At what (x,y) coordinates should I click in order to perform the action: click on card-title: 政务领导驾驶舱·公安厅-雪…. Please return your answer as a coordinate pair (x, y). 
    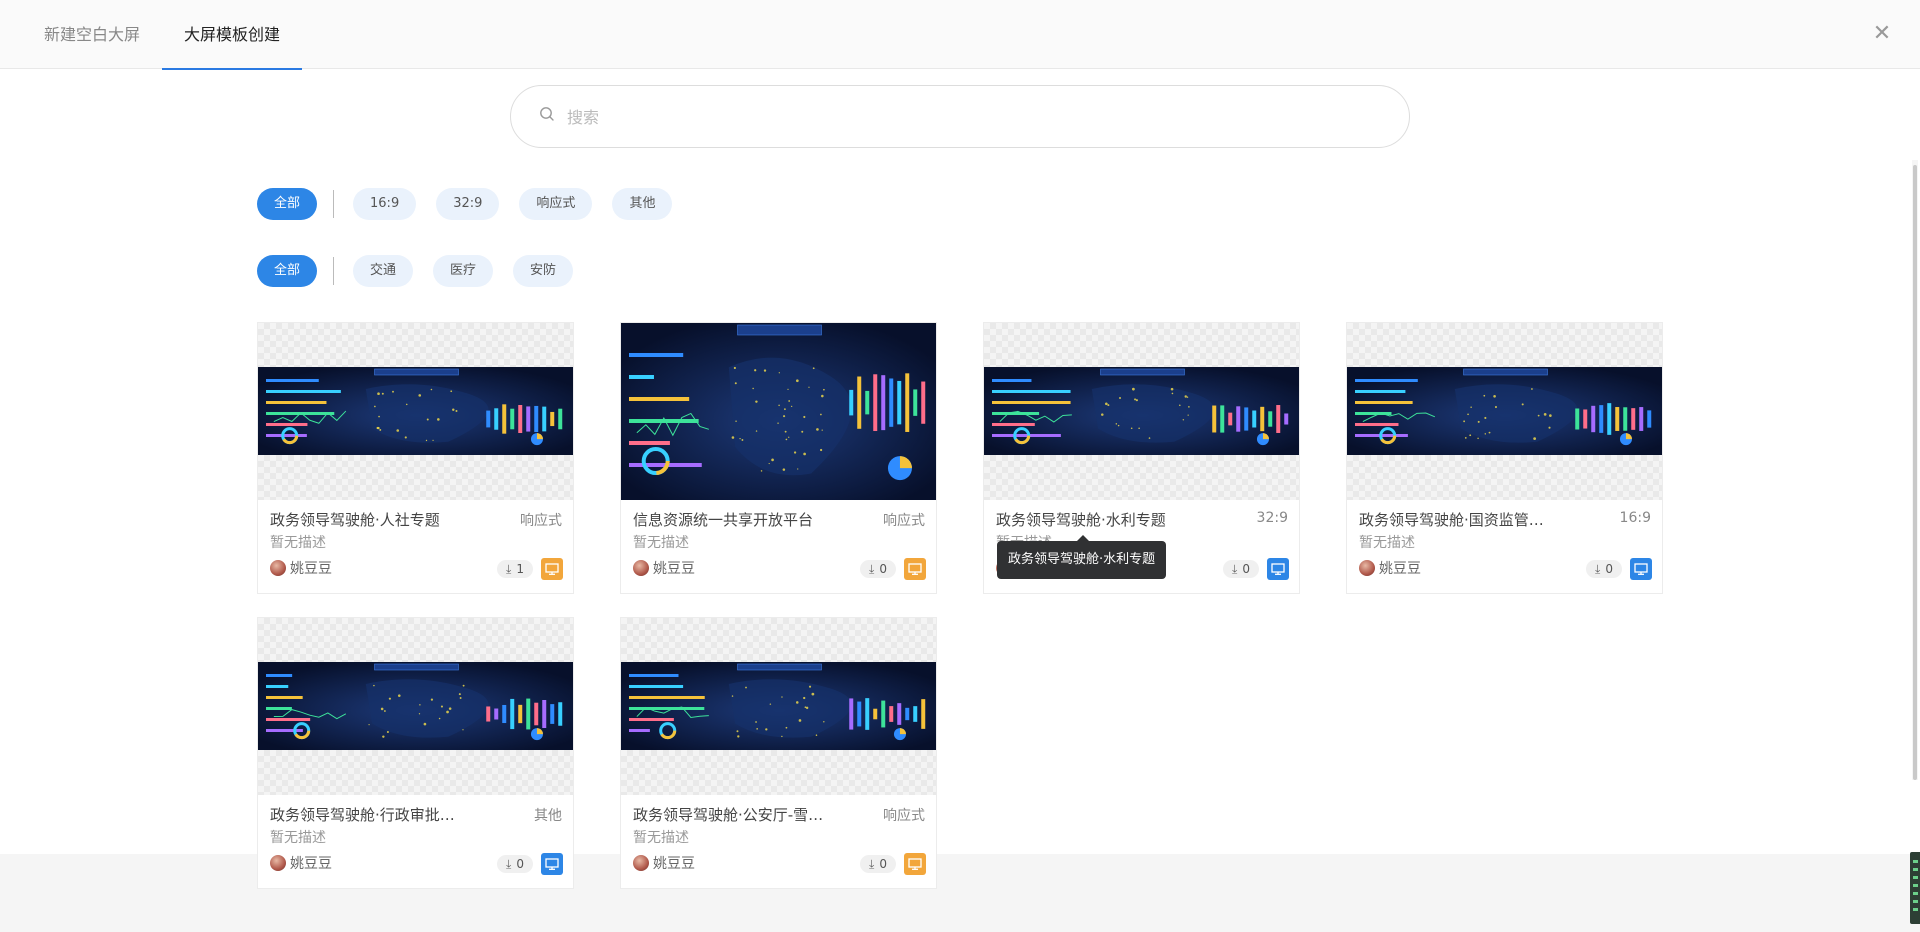
    Looking at the image, I should click on (748, 814).